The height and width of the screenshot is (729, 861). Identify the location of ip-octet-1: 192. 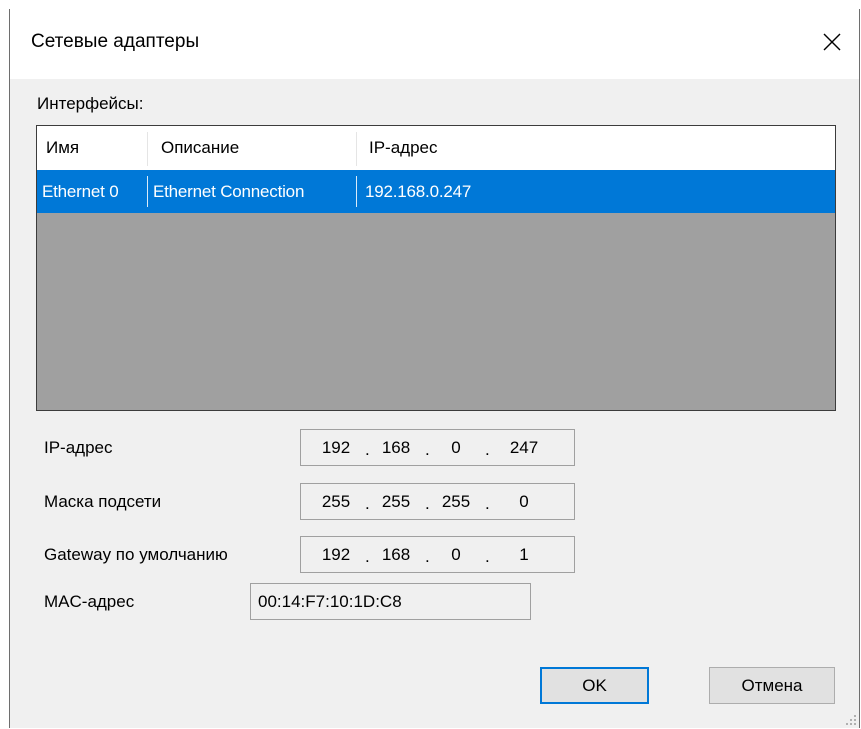
(336, 447).